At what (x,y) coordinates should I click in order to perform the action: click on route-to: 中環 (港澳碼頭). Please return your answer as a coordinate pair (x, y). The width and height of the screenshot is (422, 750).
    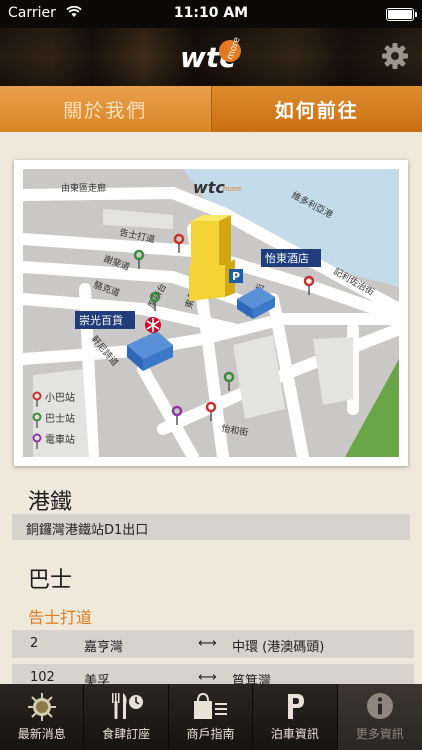
    Looking at the image, I should click on (278, 647).